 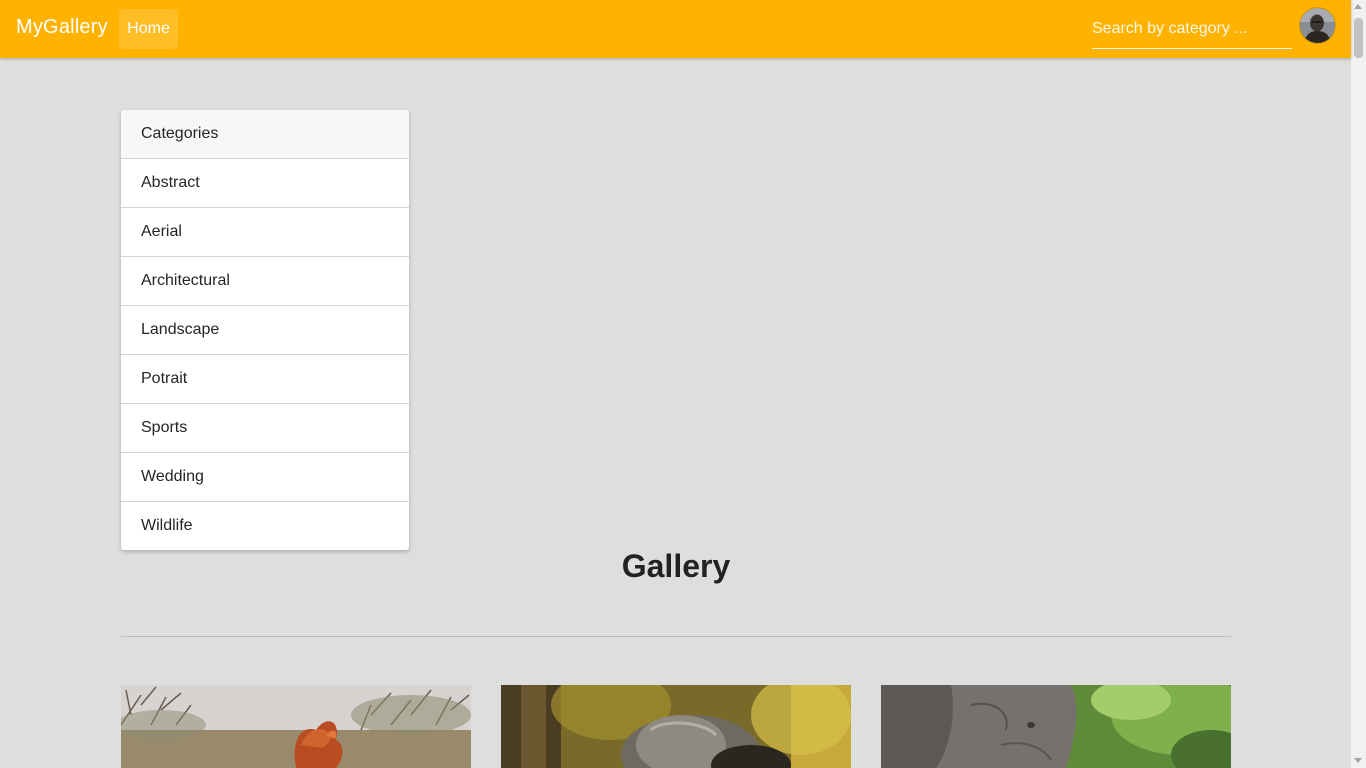 What do you see at coordinates (265, 526) in the screenshot?
I see `category-item-wildlife: Wildlife` at bounding box center [265, 526].